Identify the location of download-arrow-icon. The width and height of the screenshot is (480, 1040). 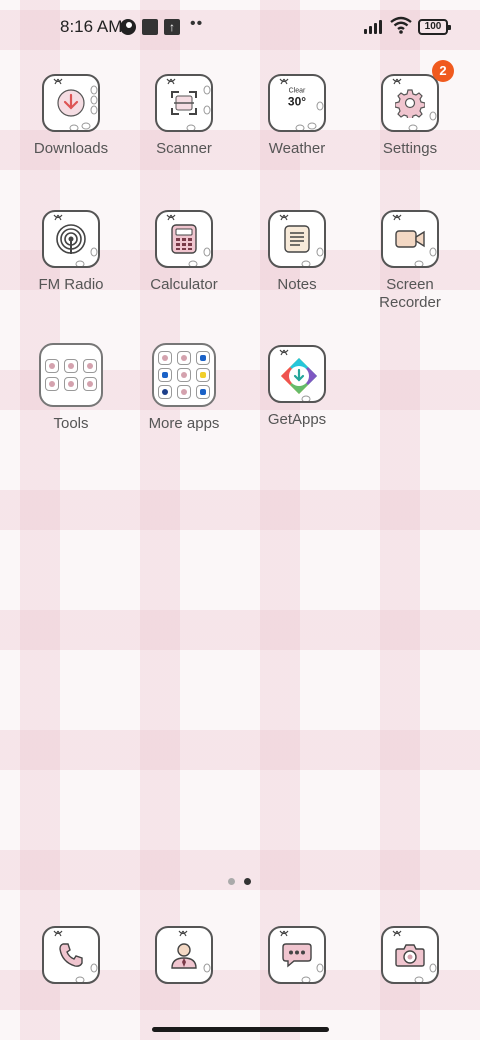
(71, 103).